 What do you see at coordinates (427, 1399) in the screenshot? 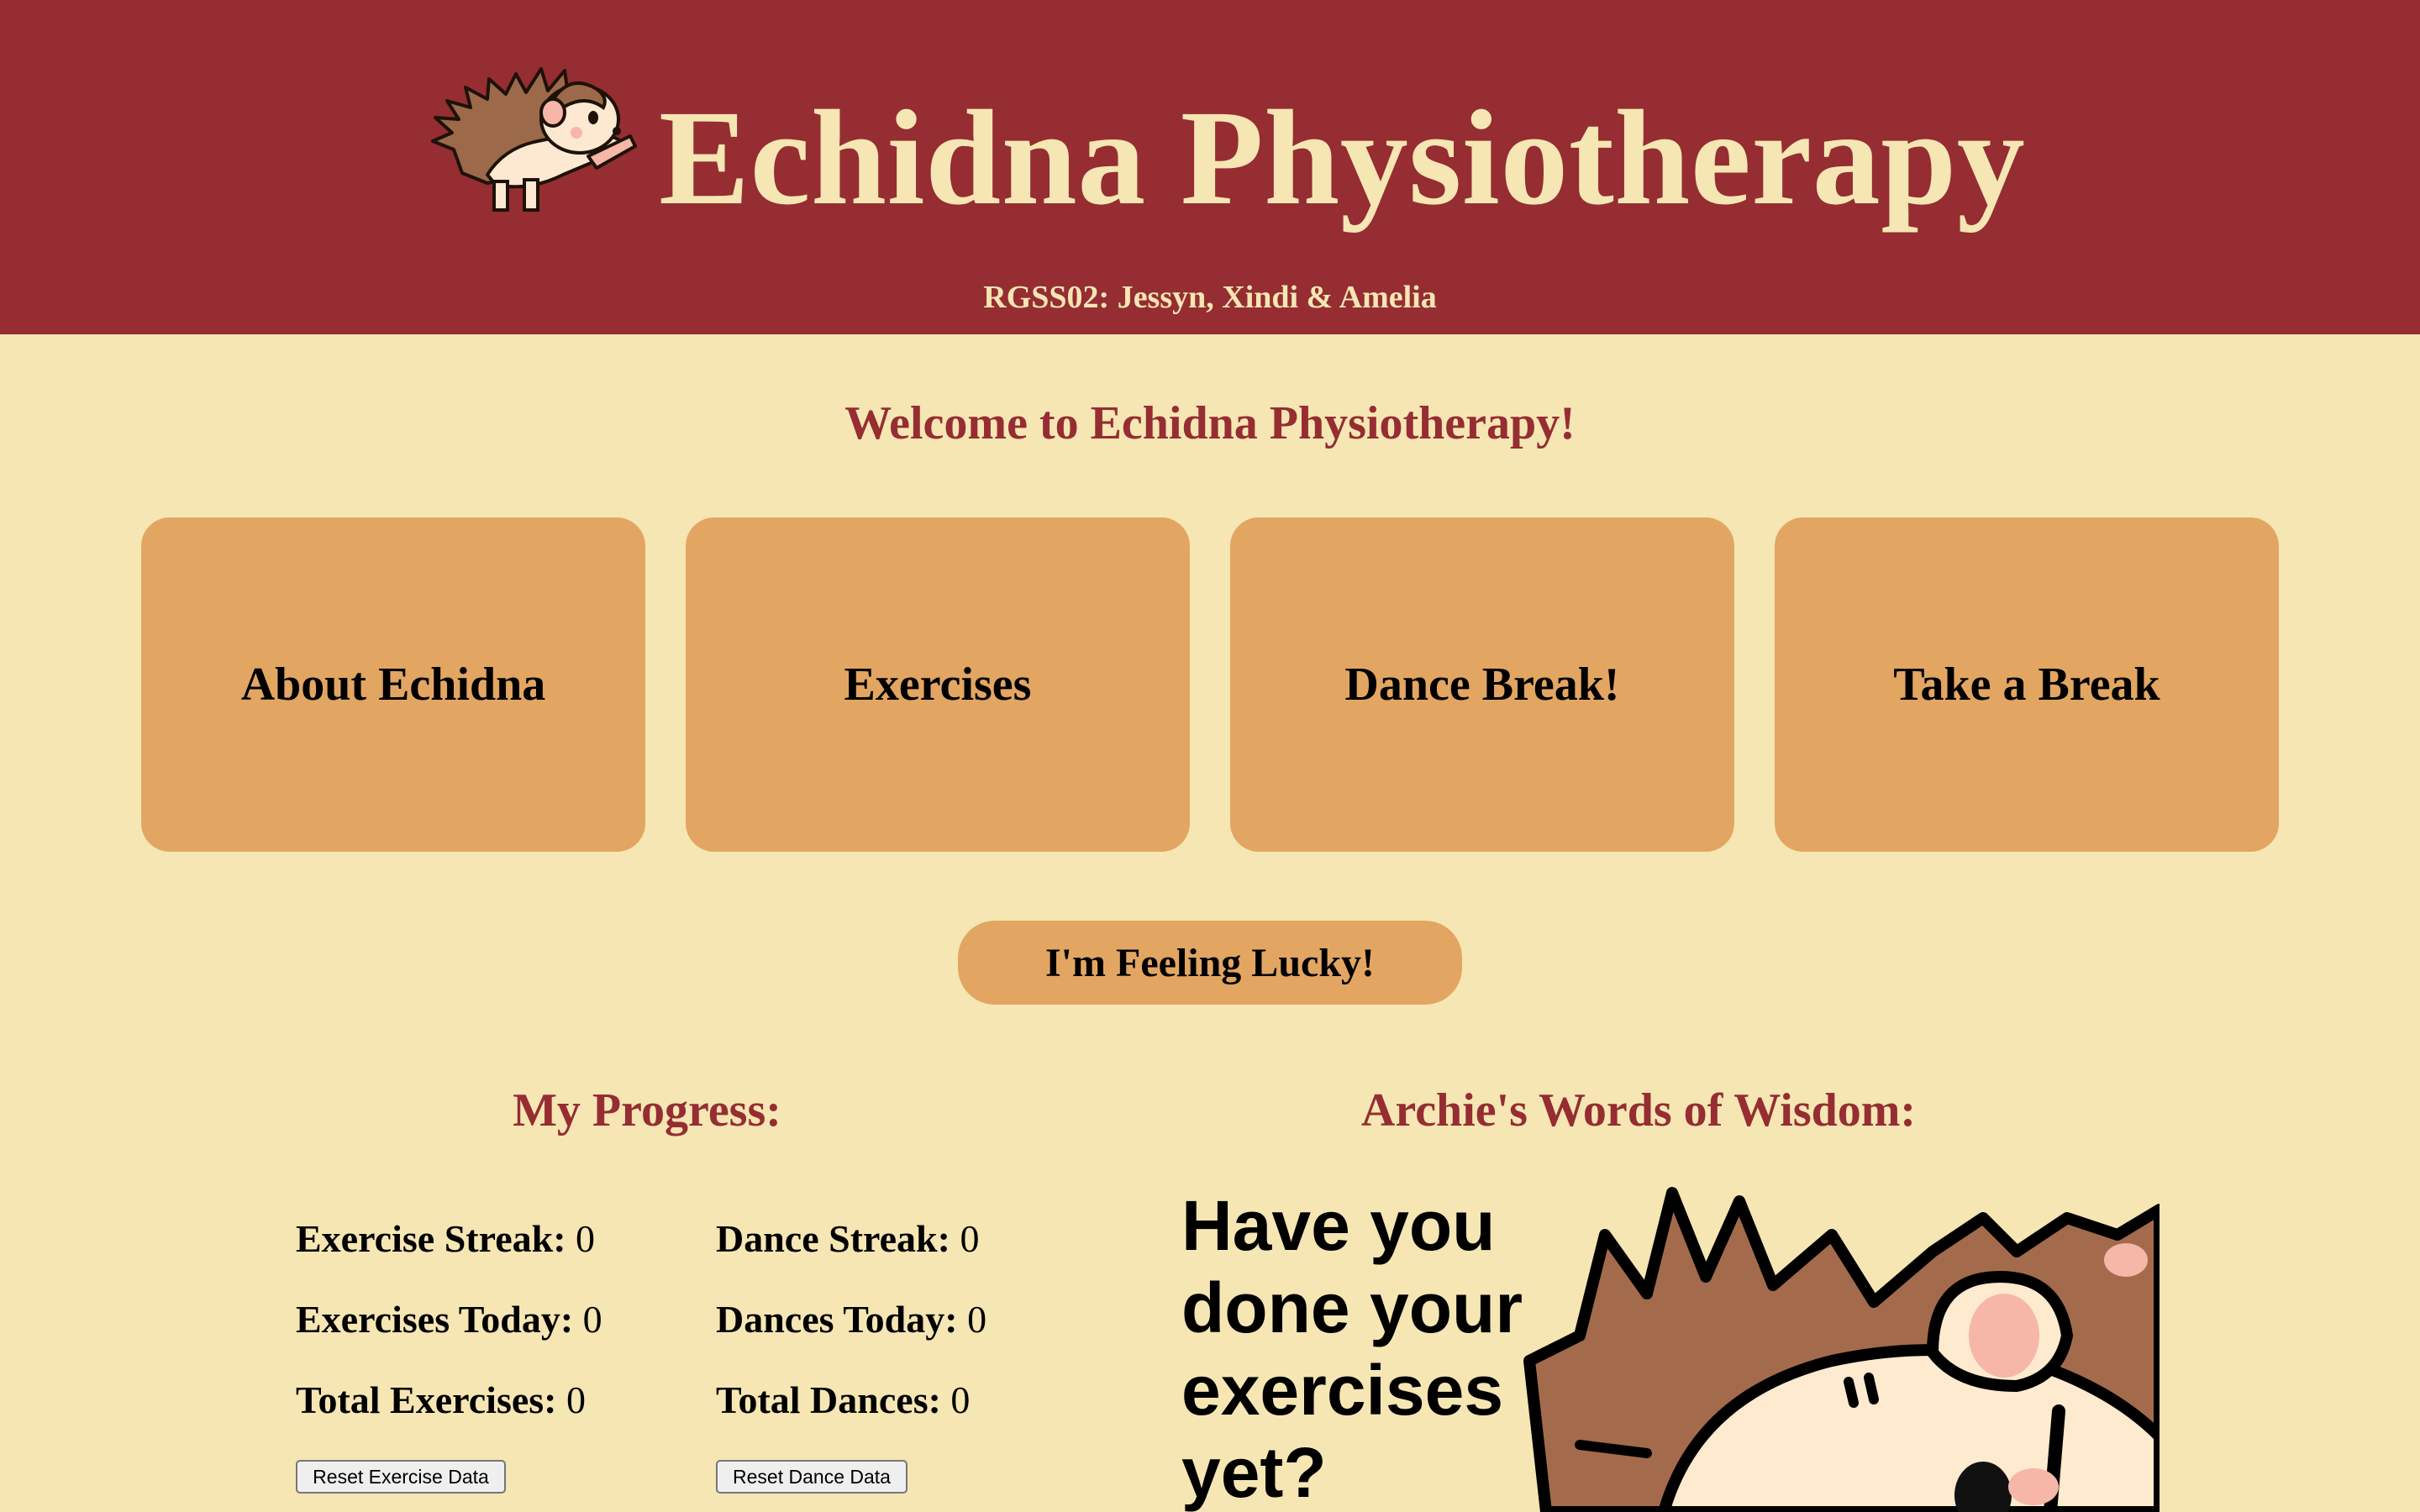
I see `stat-label: Total Exercises:` at bounding box center [427, 1399].